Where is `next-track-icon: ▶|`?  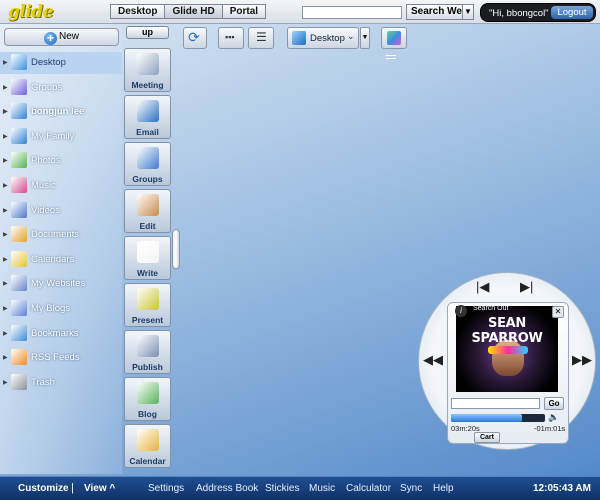
next-track-icon: ▶| is located at coordinates (526, 287).